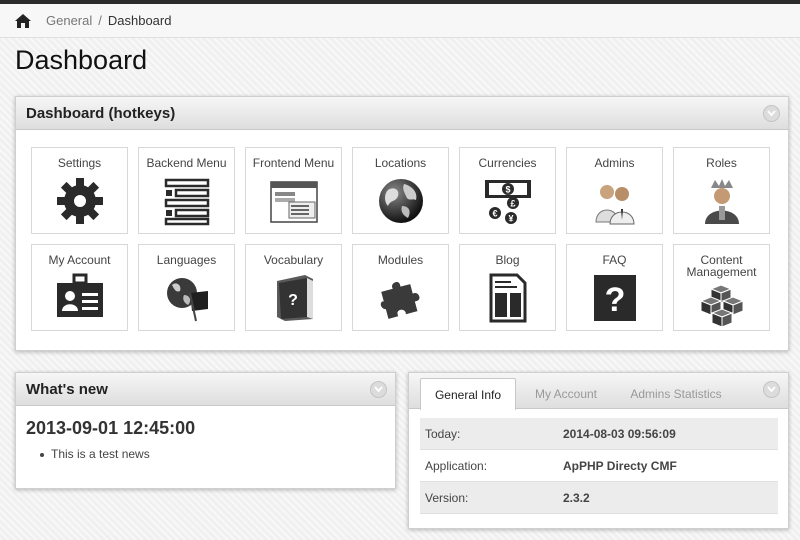 The width and height of the screenshot is (800, 540). I want to click on tab-my-account: My Account, so click(566, 393).